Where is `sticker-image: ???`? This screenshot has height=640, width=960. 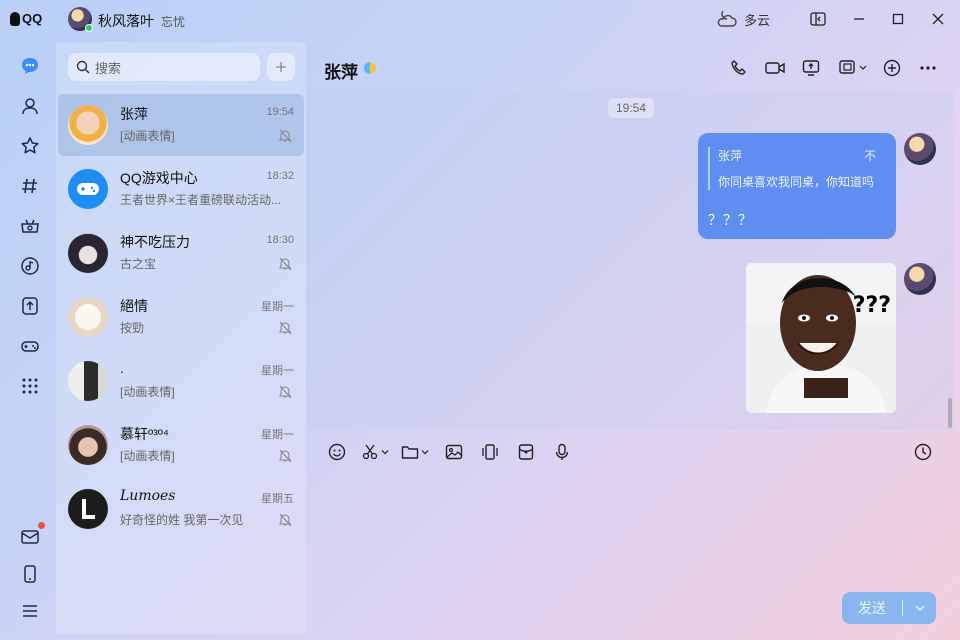
sticker-image: ??? is located at coordinates (821, 338).